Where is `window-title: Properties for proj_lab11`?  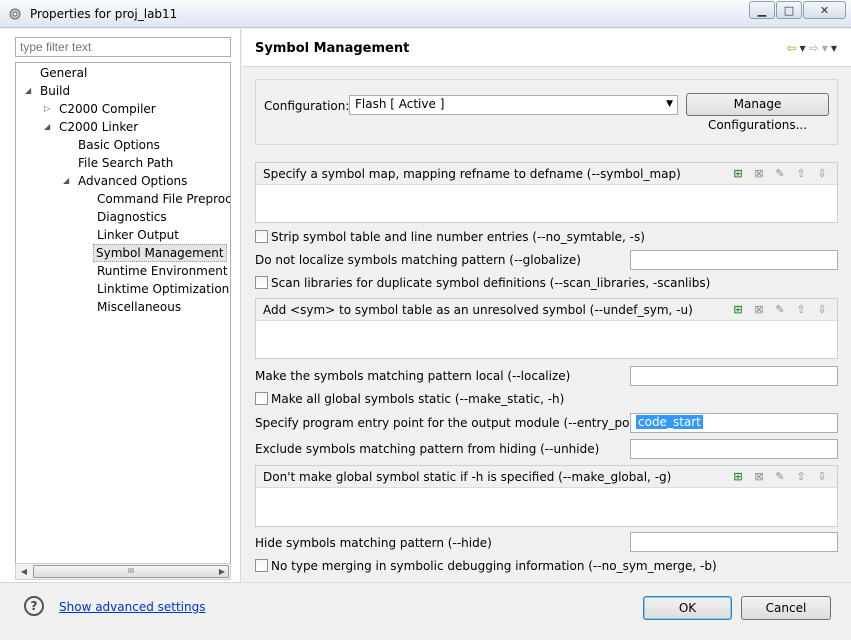 window-title: Properties for proj_lab11 is located at coordinates (104, 14).